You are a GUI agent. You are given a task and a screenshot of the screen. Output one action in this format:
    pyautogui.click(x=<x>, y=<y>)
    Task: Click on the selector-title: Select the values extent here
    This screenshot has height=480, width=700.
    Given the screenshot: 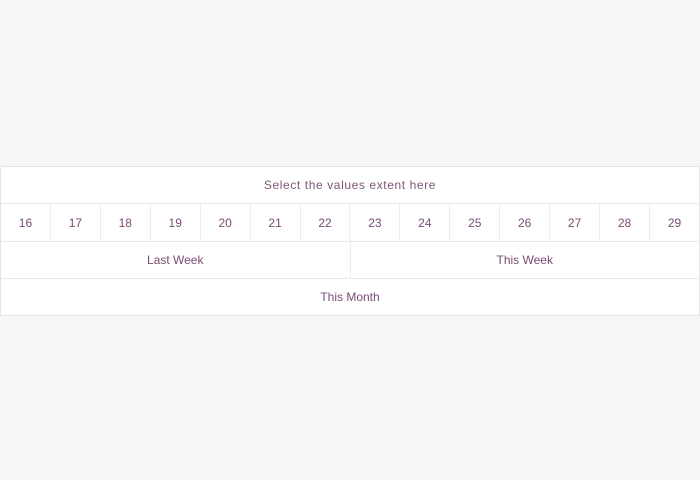 What is the action you would take?
    pyautogui.click(x=350, y=185)
    